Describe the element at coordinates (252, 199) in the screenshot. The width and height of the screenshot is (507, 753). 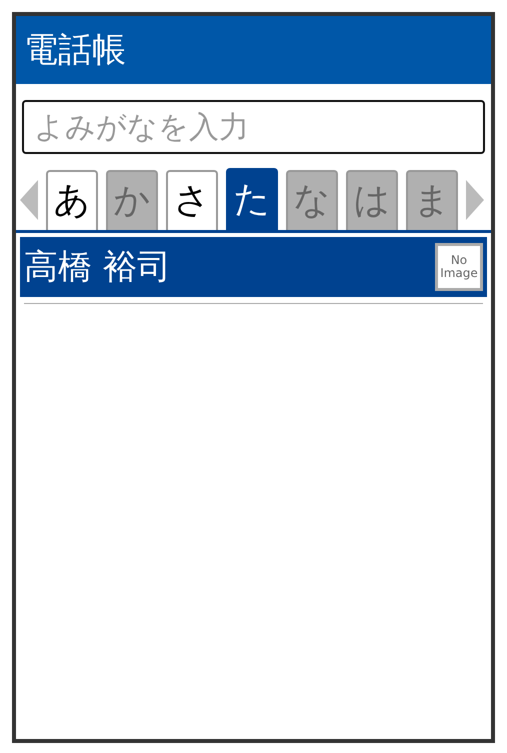
I see `index-tab: た` at that location.